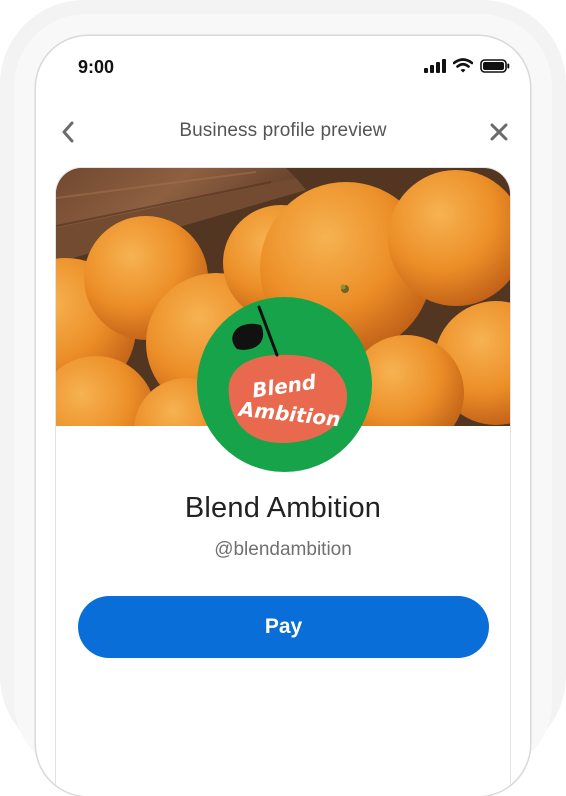 Image resolution: width=566 pixels, height=796 pixels. I want to click on pay-button: Pay, so click(283, 627).